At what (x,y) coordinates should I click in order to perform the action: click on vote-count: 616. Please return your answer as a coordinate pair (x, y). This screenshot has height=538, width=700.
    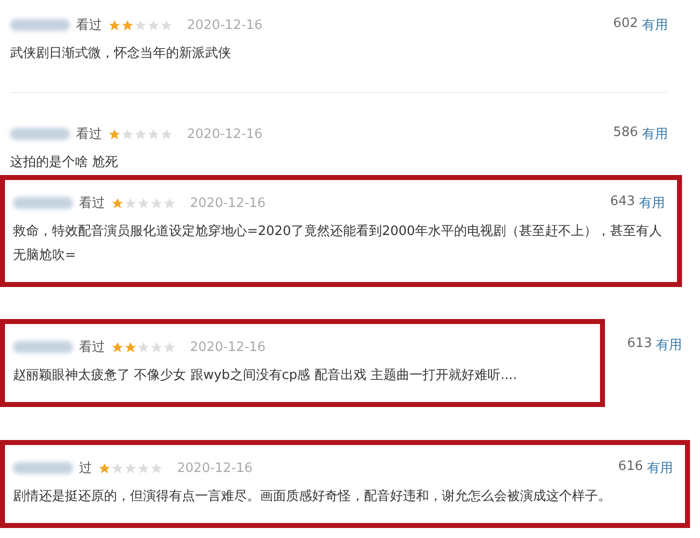
    Looking at the image, I should click on (630, 467).